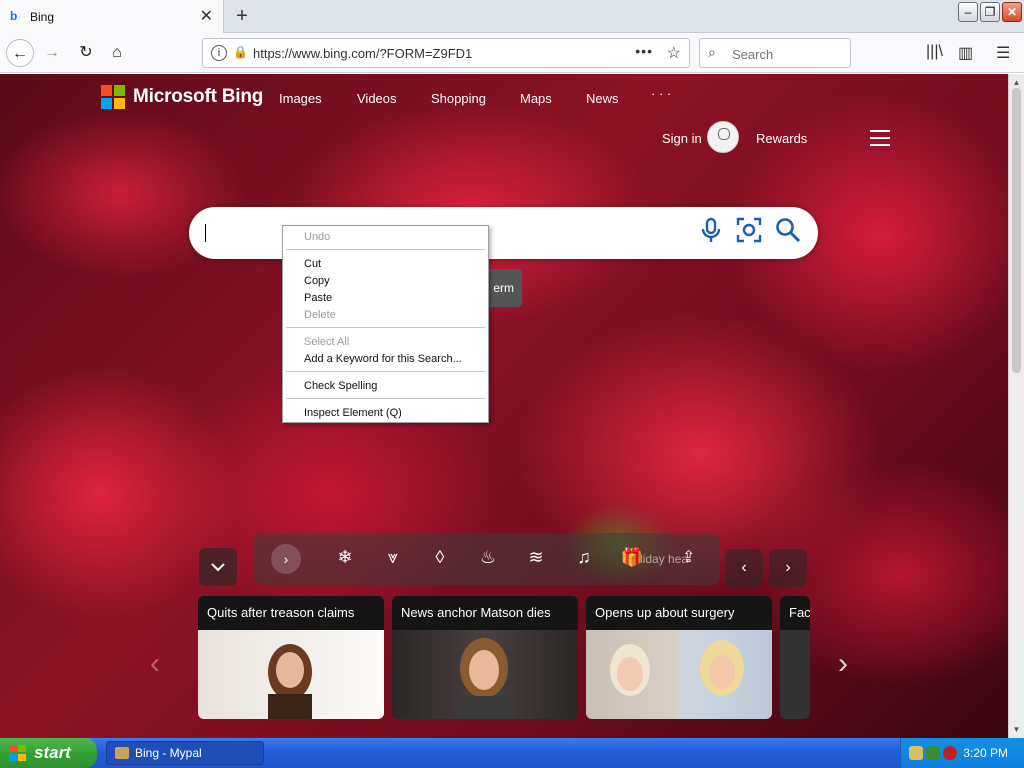 The width and height of the screenshot is (1024, 768). Describe the element at coordinates (52, 53) in the screenshot. I see `forward-button: →` at that location.